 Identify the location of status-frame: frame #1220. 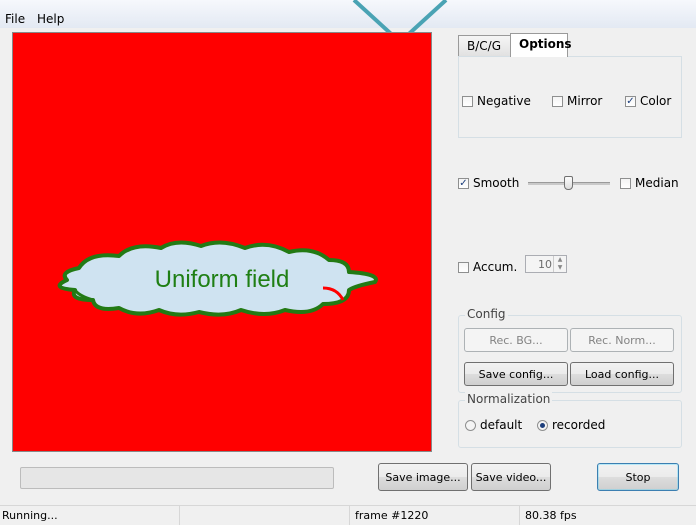
(435, 515).